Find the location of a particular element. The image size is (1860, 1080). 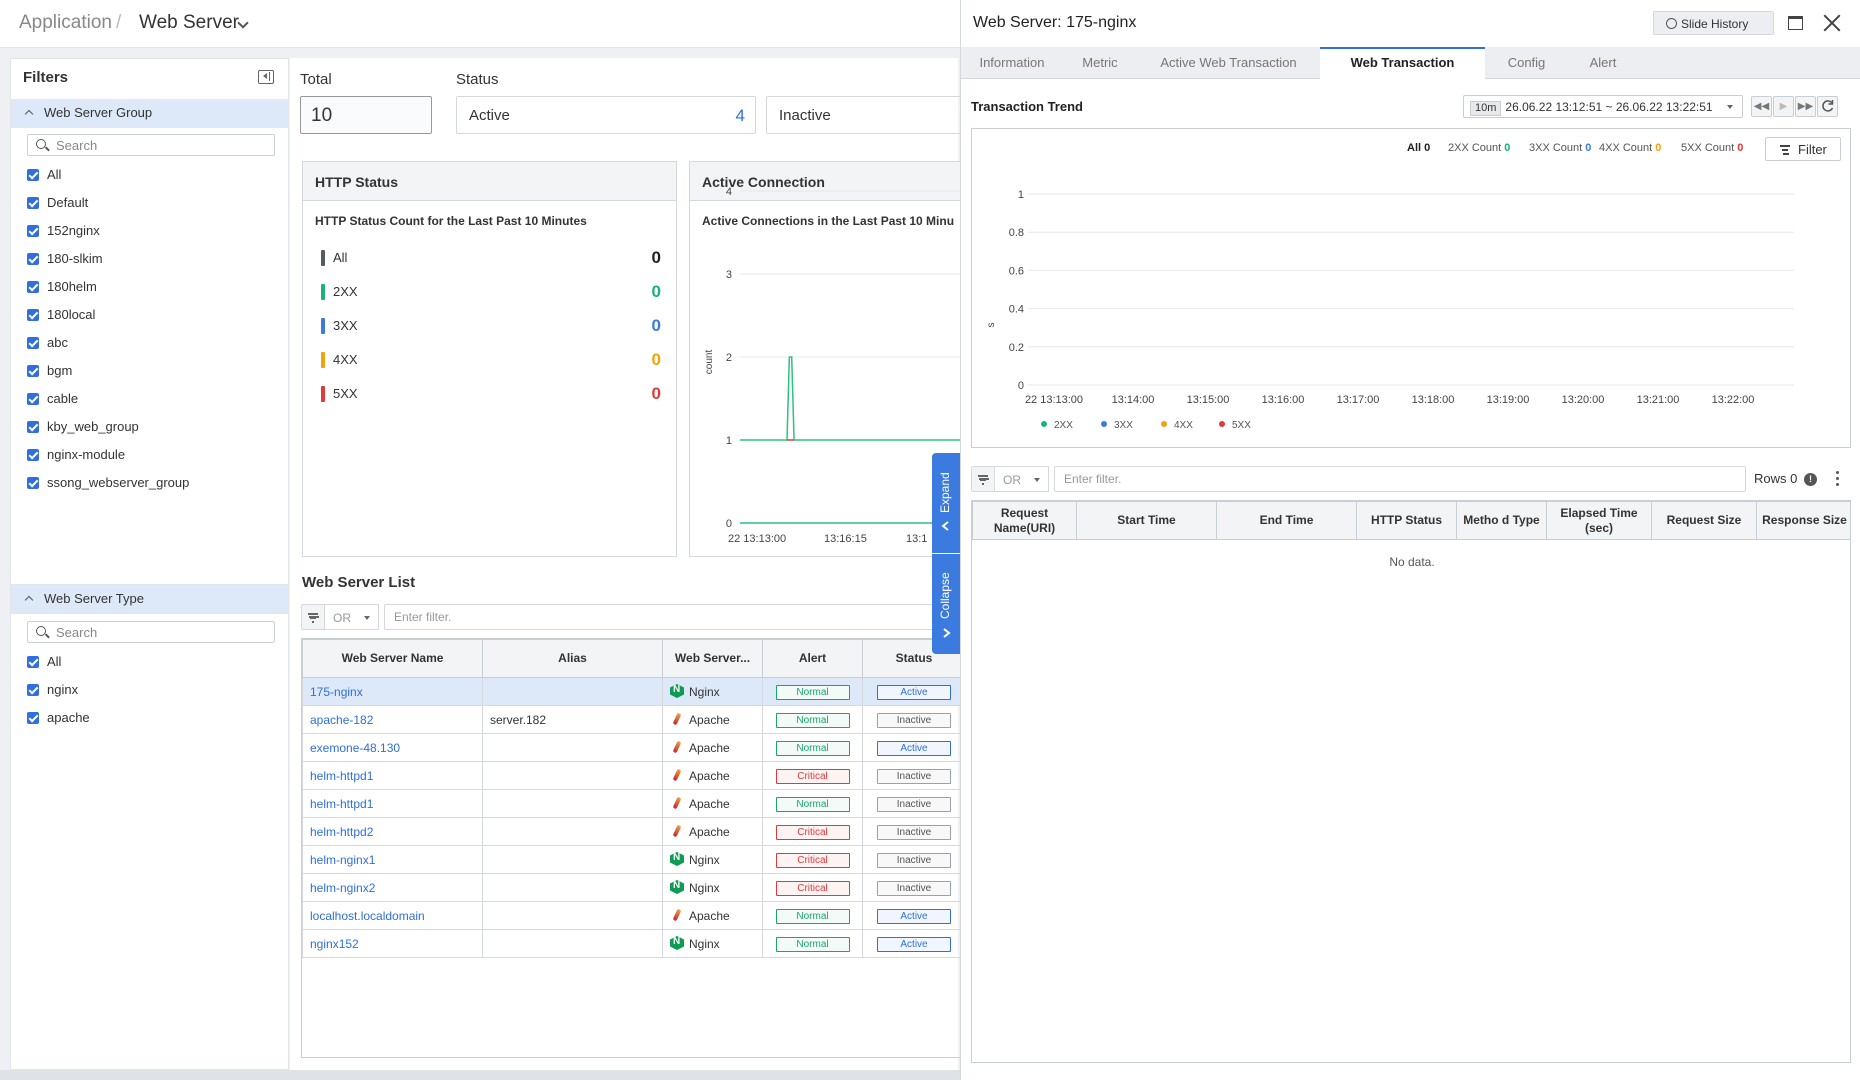

filter-checkbox-item: ssong_webserver_group is located at coordinates (108, 483).